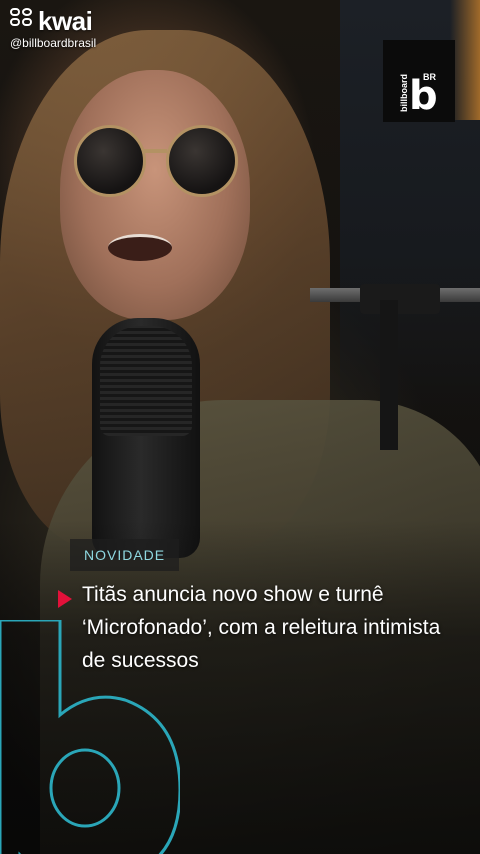  I want to click on sunglasses-left-lens, so click(110, 161).